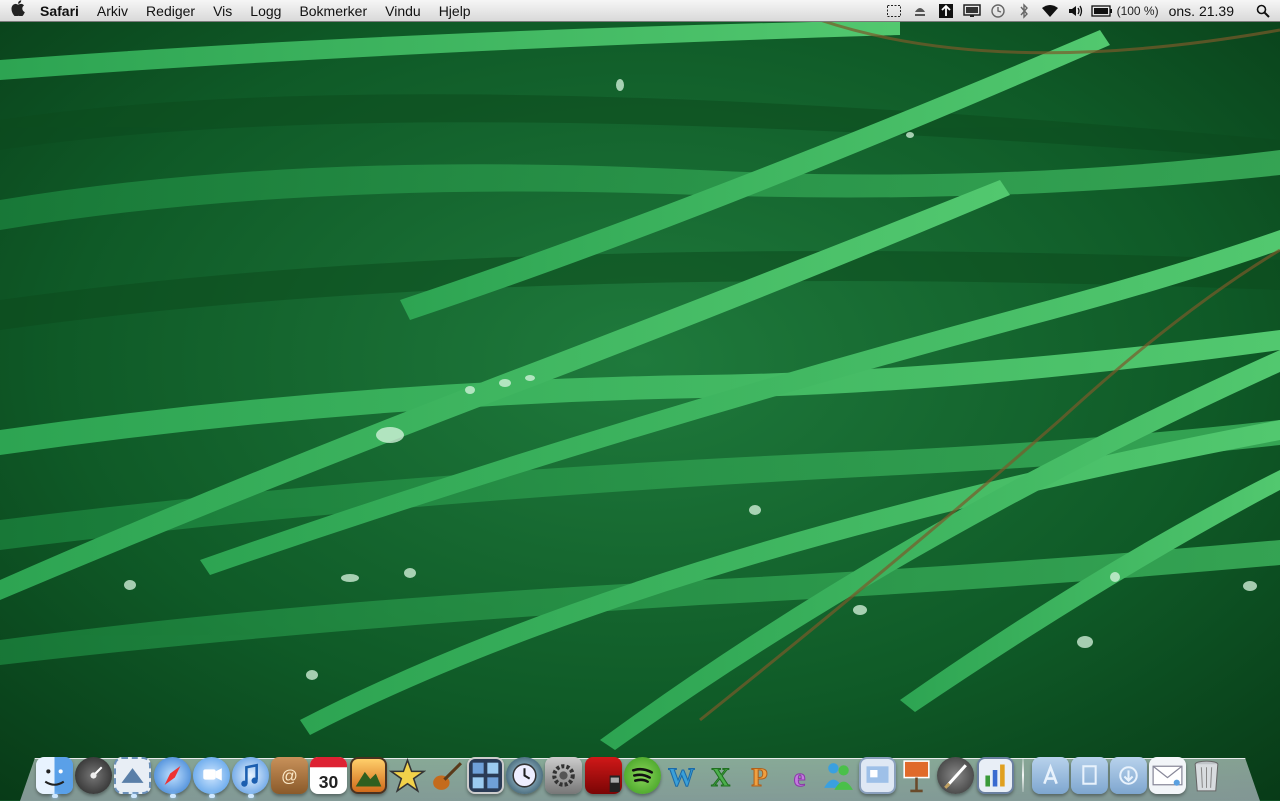 The height and width of the screenshot is (801, 1280). I want to click on svg-text: P, so click(760, 777).